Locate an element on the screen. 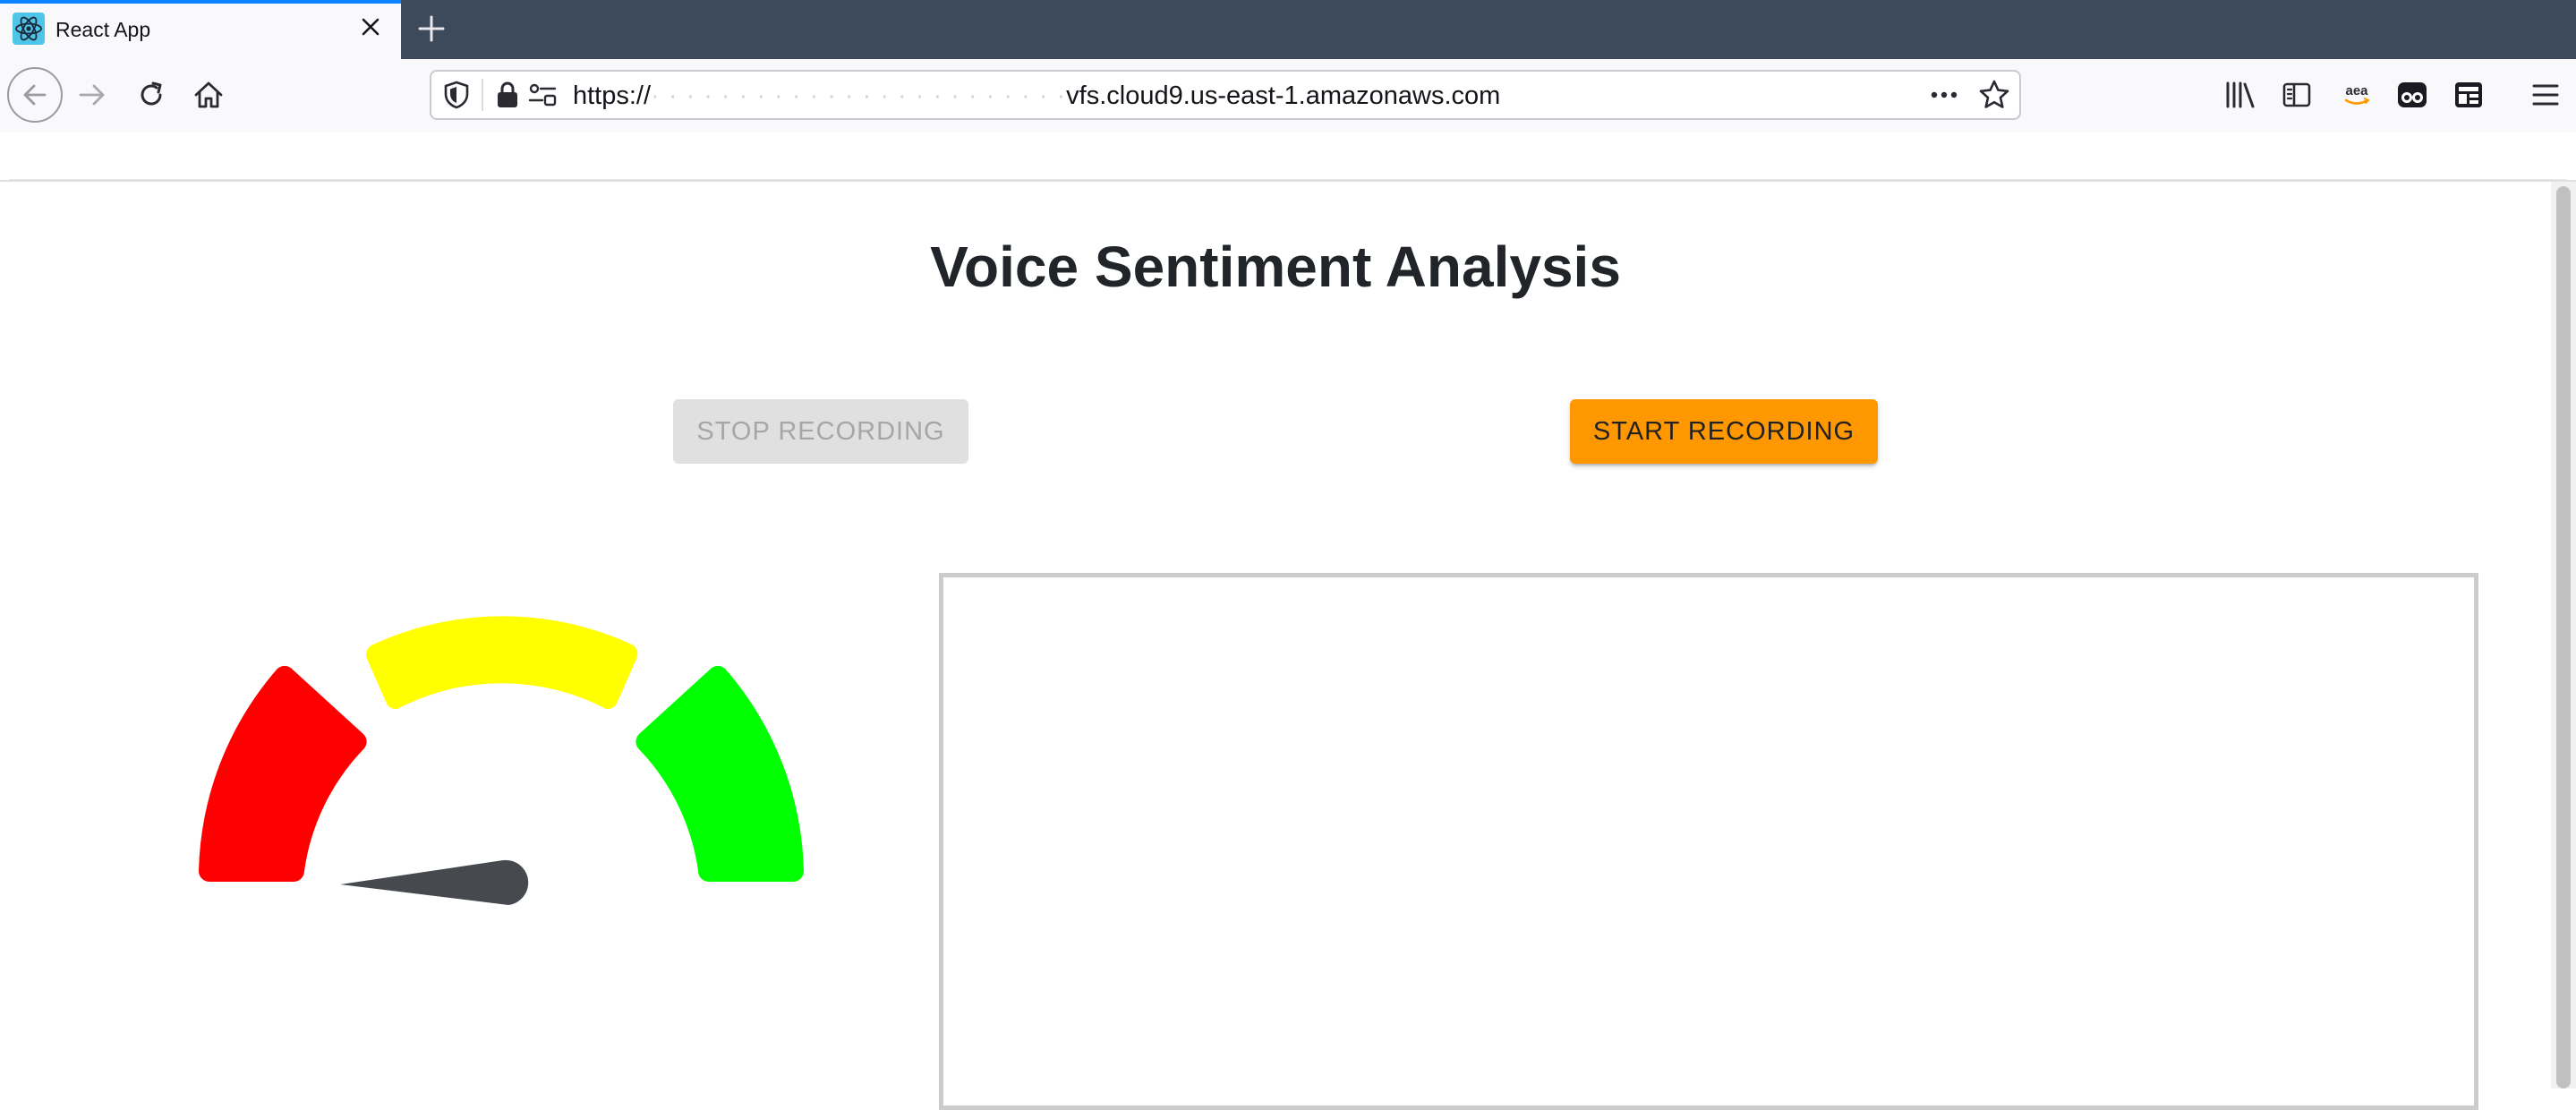 This screenshot has height=1110, width=2576. start-recording-button: START RECORDING is located at coordinates (1724, 431).